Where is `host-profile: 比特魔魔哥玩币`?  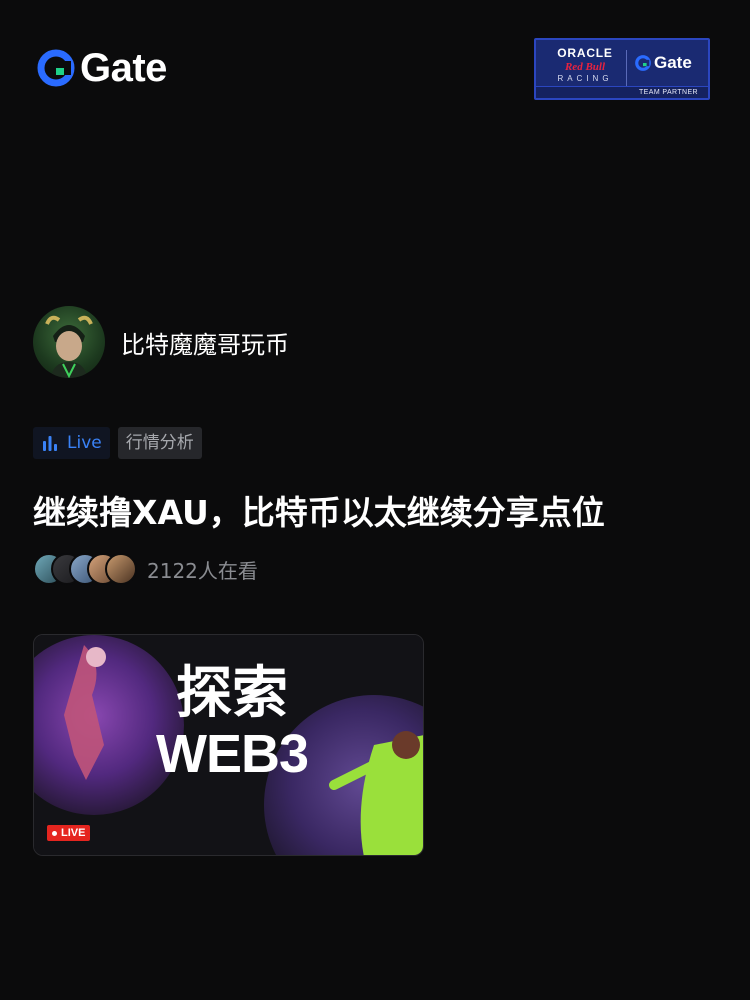 host-profile: 比特魔魔哥玩币 is located at coordinates (161, 342).